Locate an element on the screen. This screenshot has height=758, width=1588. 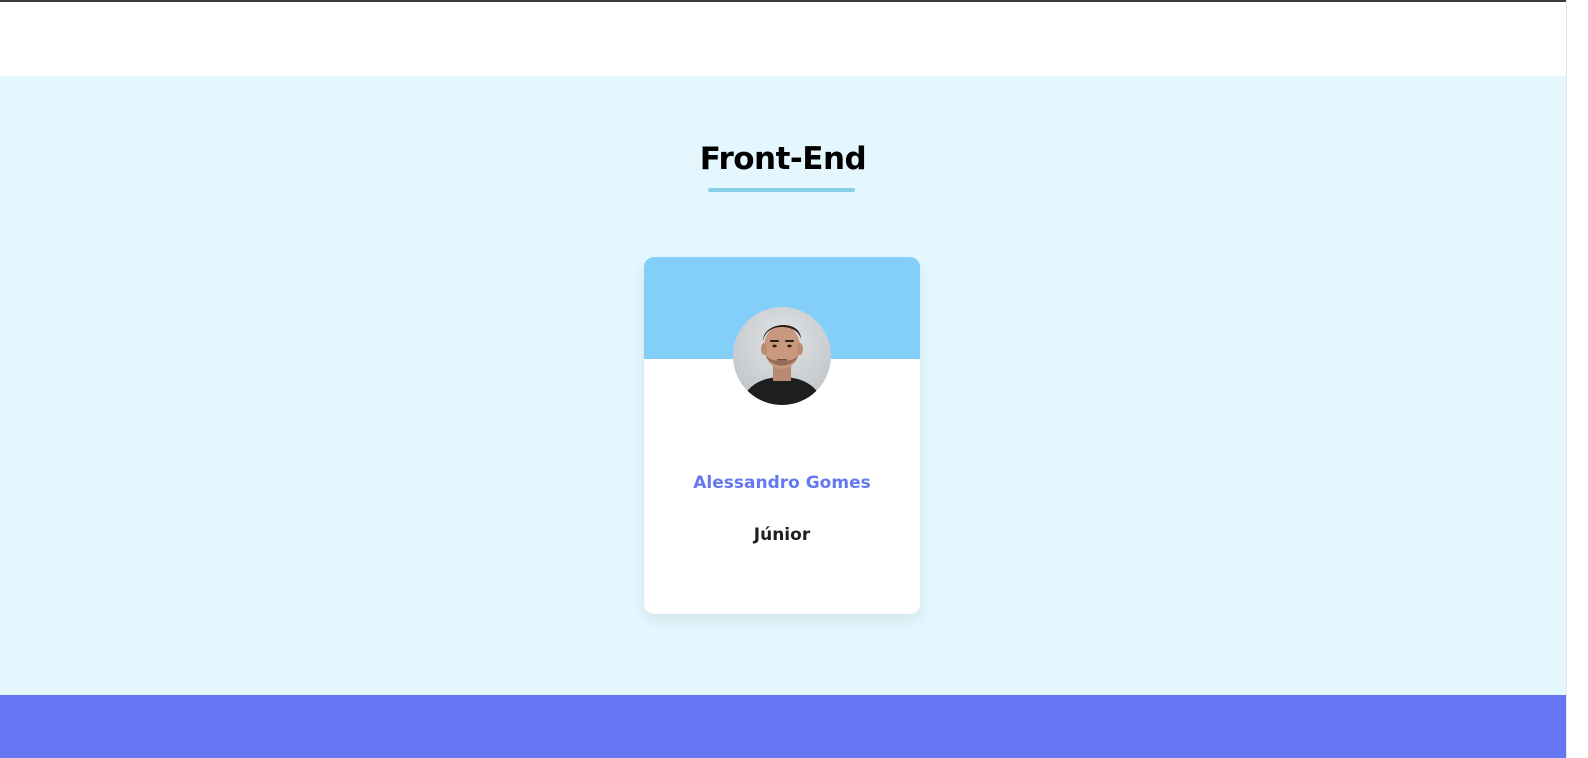
member-level: Júnior is located at coordinates (782, 535).